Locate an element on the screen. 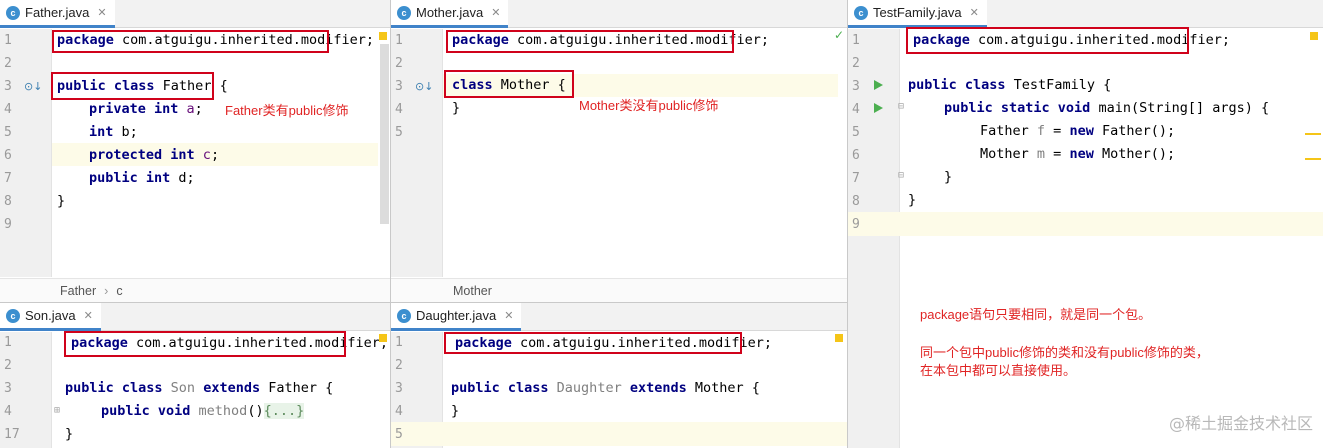 Image resolution: width=1323 pixels, height=448 pixels. tab-label: Daughter.java is located at coordinates (456, 315).